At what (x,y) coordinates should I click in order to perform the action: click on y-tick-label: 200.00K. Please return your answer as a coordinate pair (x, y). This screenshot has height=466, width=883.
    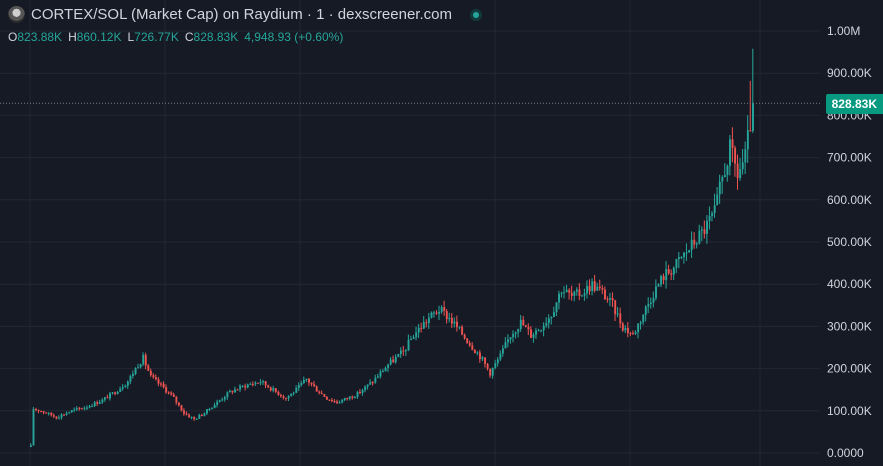
    Looking at the image, I should click on (849, 369).